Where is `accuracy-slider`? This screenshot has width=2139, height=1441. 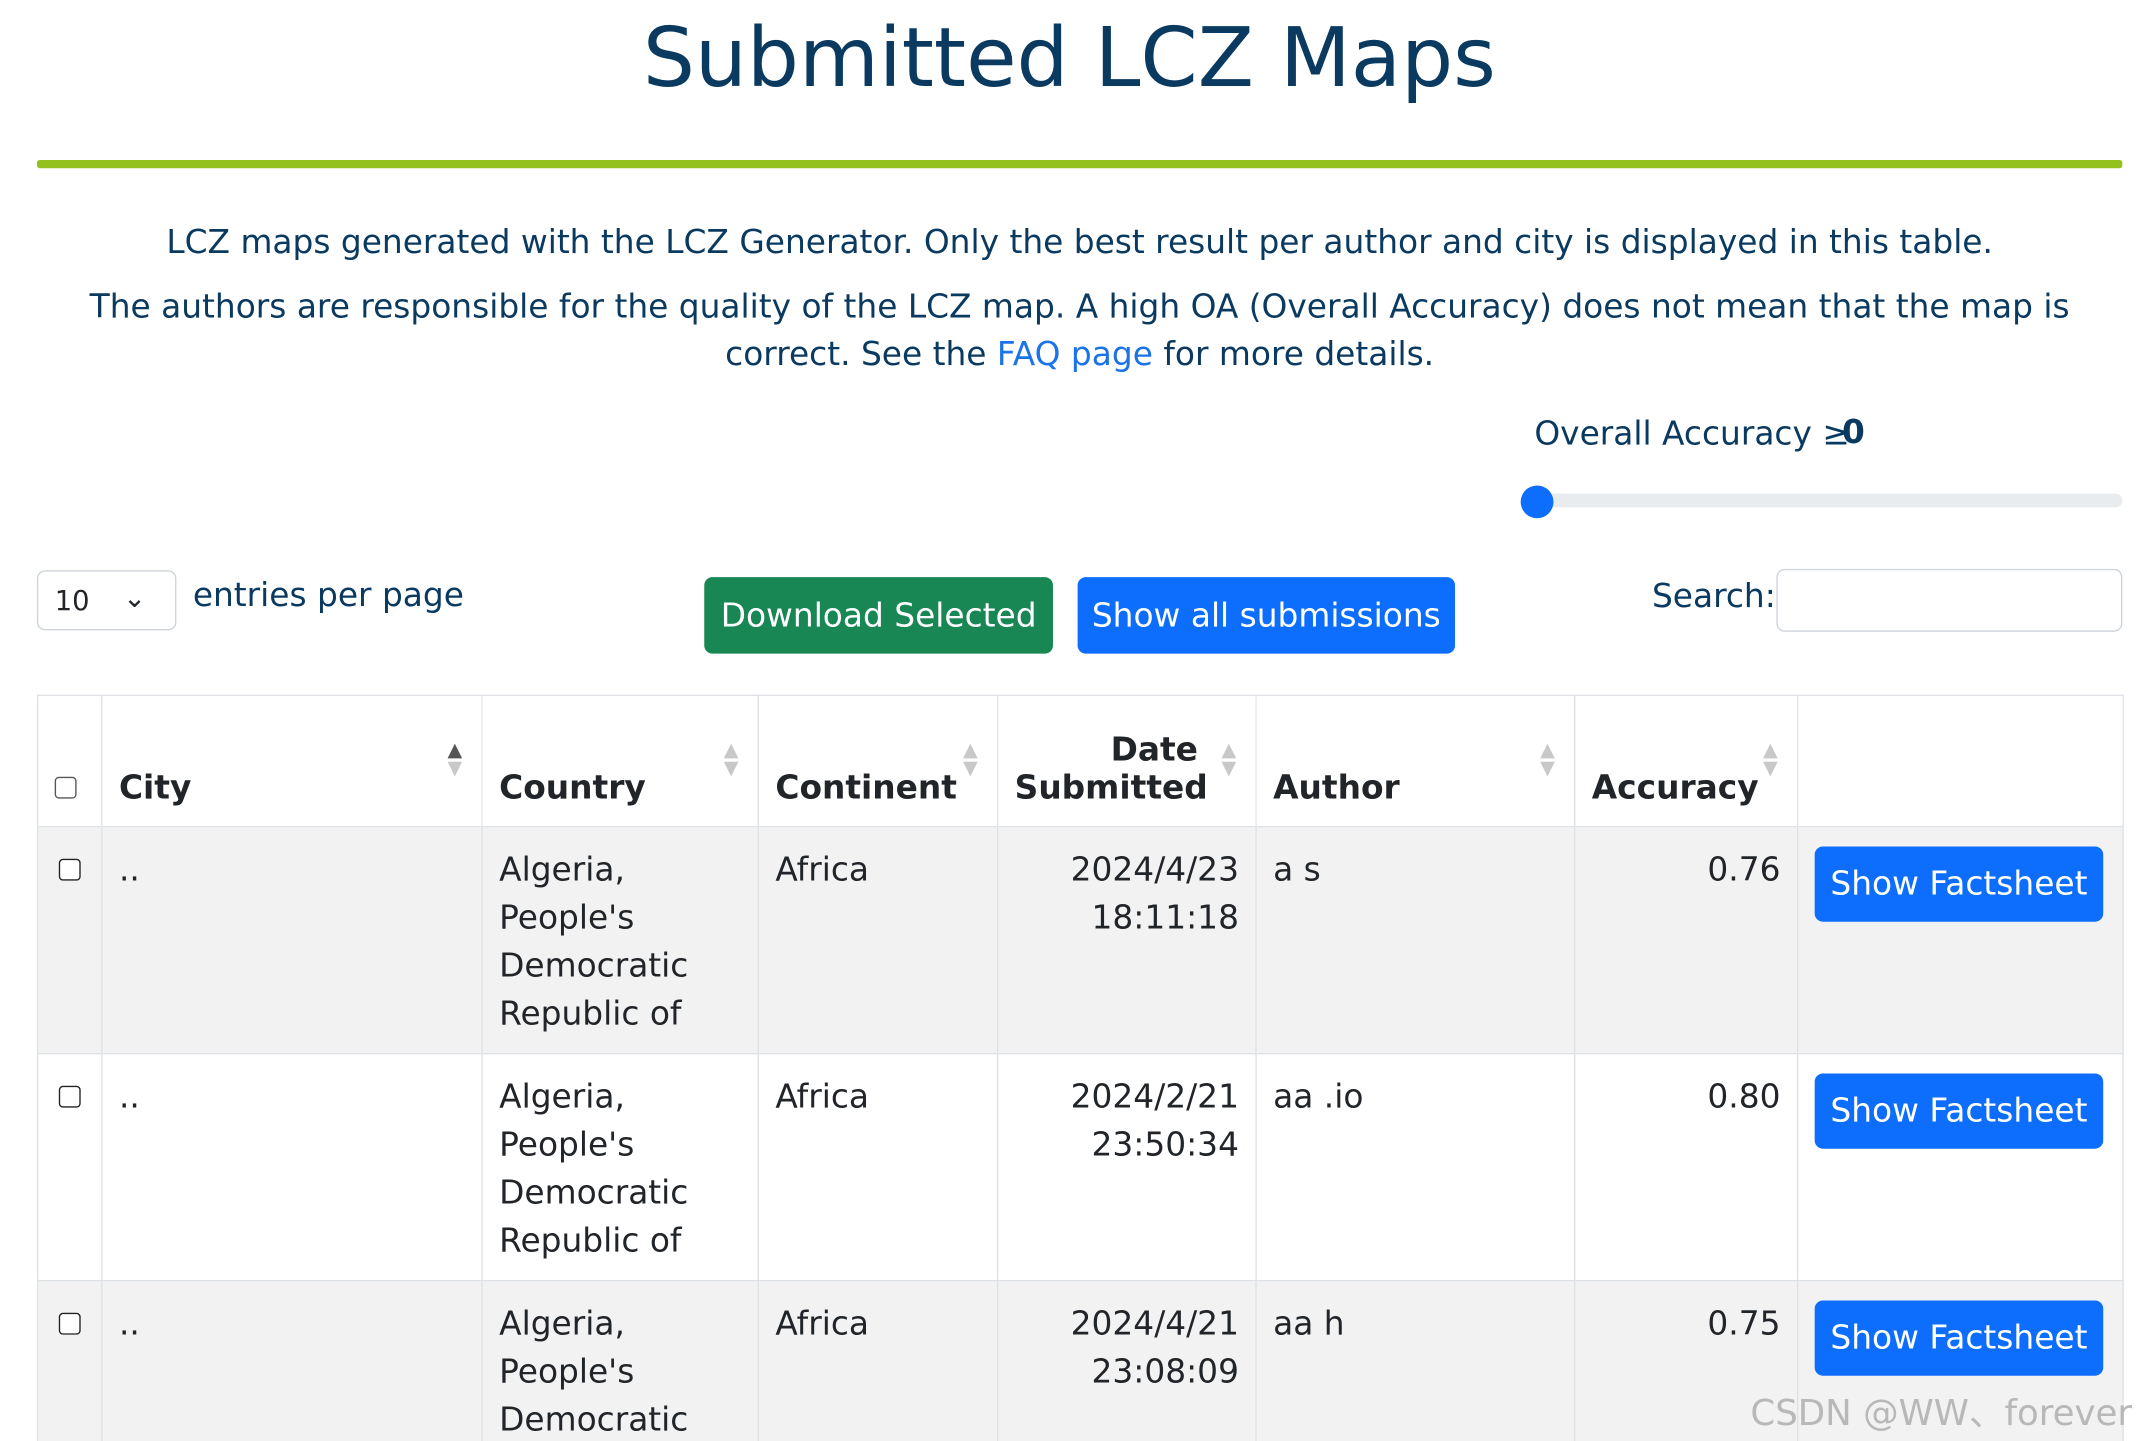
accuracy-slider is located at coordinates (1821, 500).